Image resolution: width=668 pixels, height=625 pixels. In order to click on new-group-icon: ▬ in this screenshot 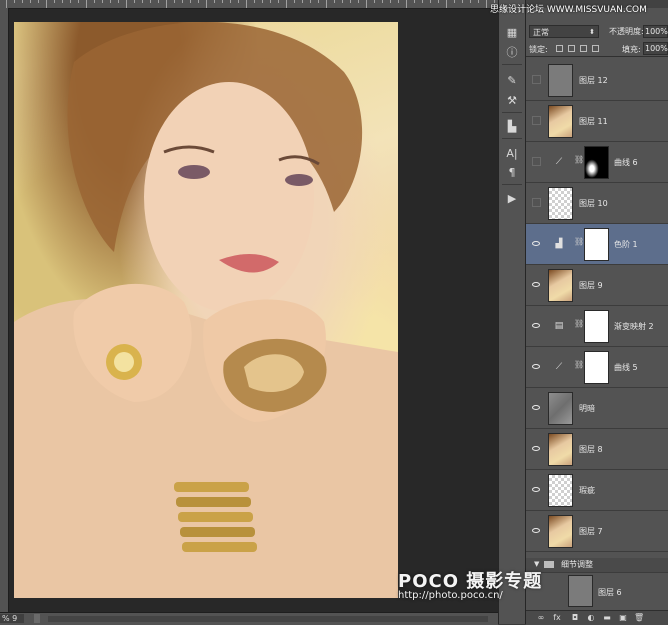, I will do `click(607, 618)`.